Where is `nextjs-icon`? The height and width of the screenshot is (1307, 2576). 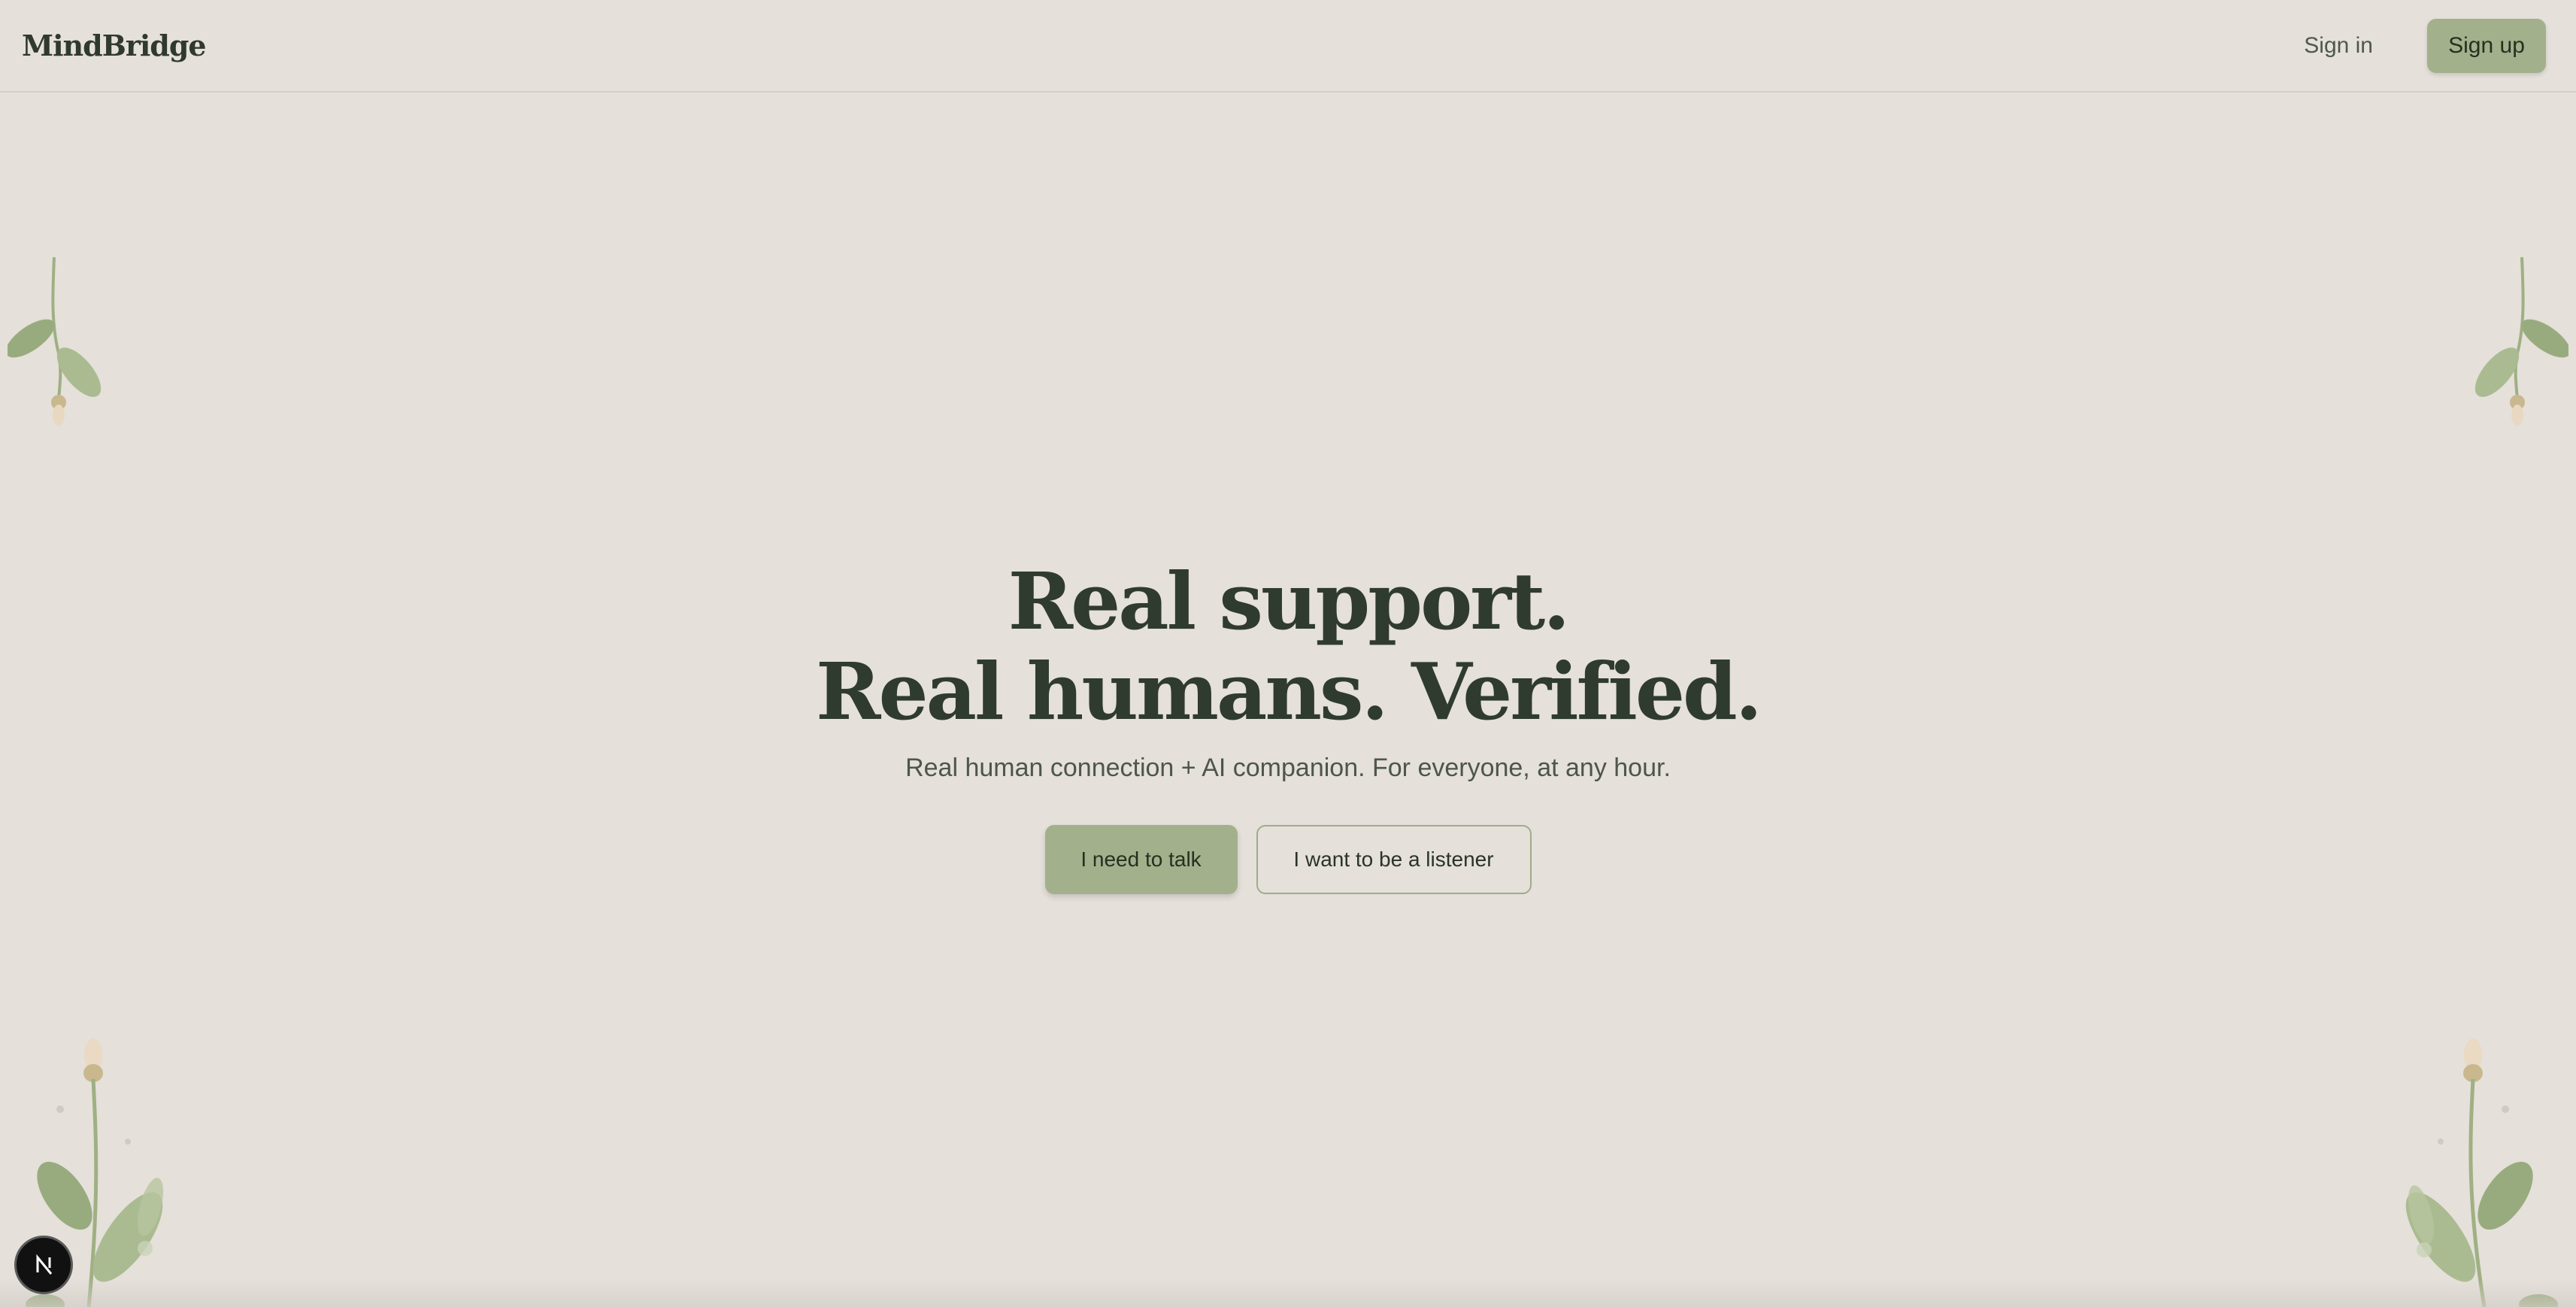
nextjs-icon is located at coordinates (44, 1264).